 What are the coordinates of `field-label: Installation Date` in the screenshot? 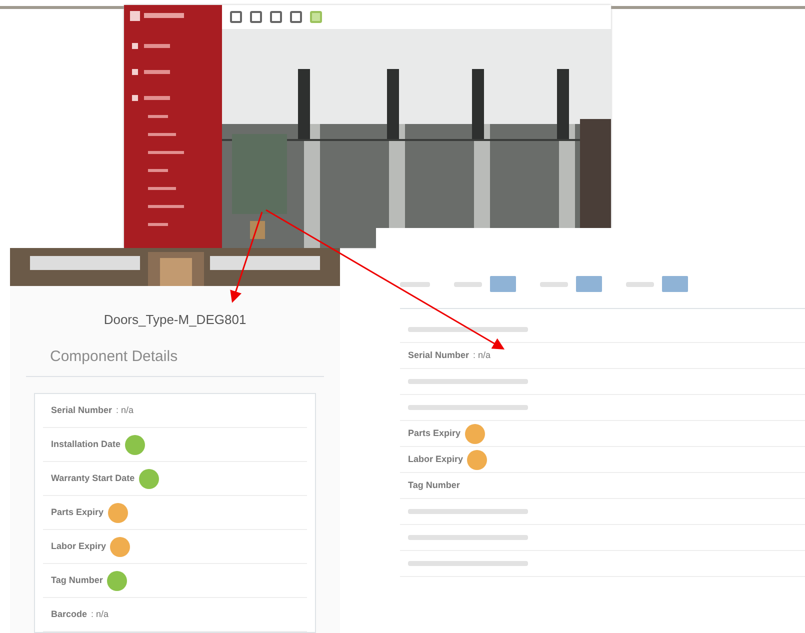 It's located at (86, 444).